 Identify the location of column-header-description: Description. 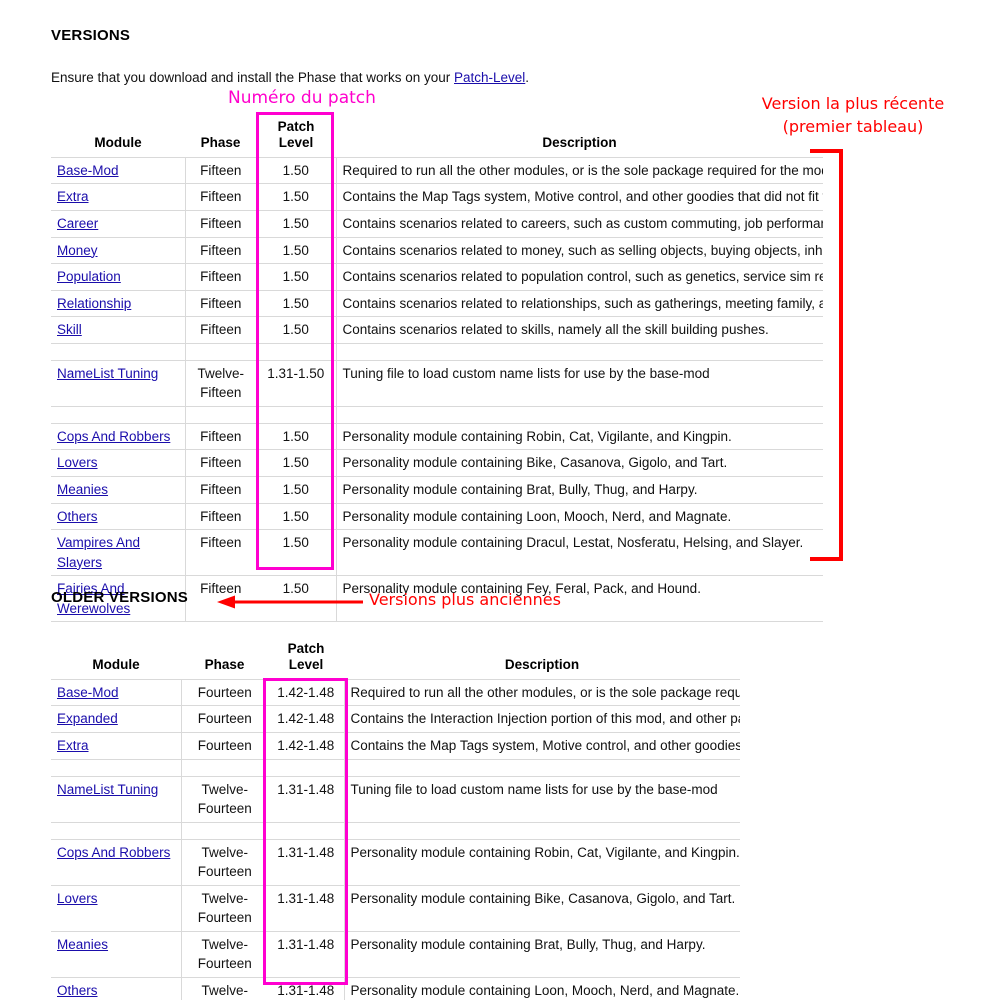
(542, 664).